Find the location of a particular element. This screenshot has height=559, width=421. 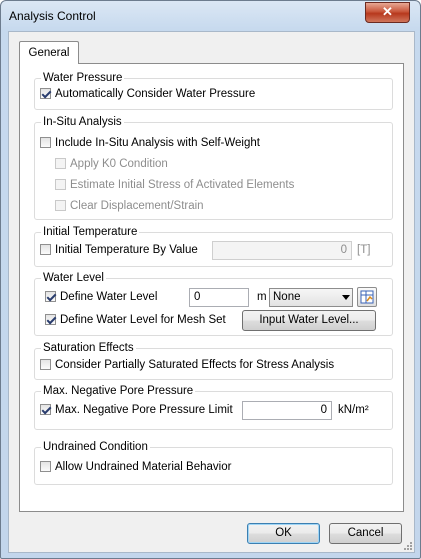

initial-temp-by-value-checkbox: Initial Temperature By Value is located at coordinates (119, 251).